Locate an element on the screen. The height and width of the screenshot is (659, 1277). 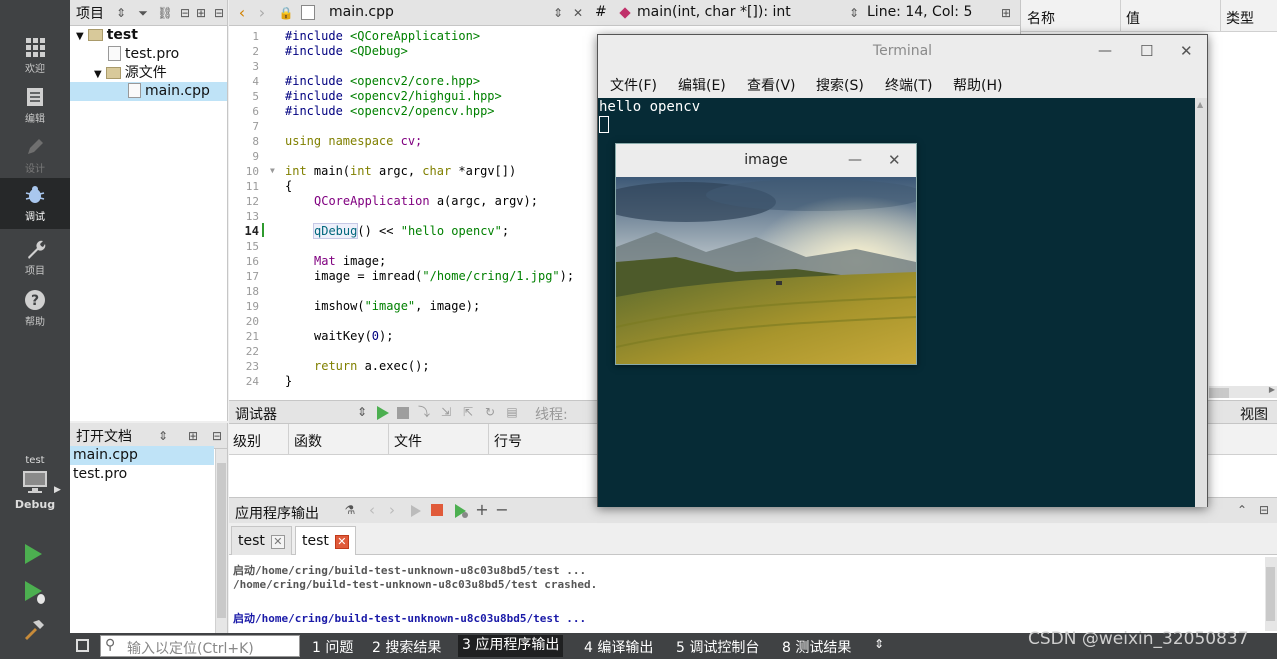
column-value: 值 is located at coordinates (1133, 18).